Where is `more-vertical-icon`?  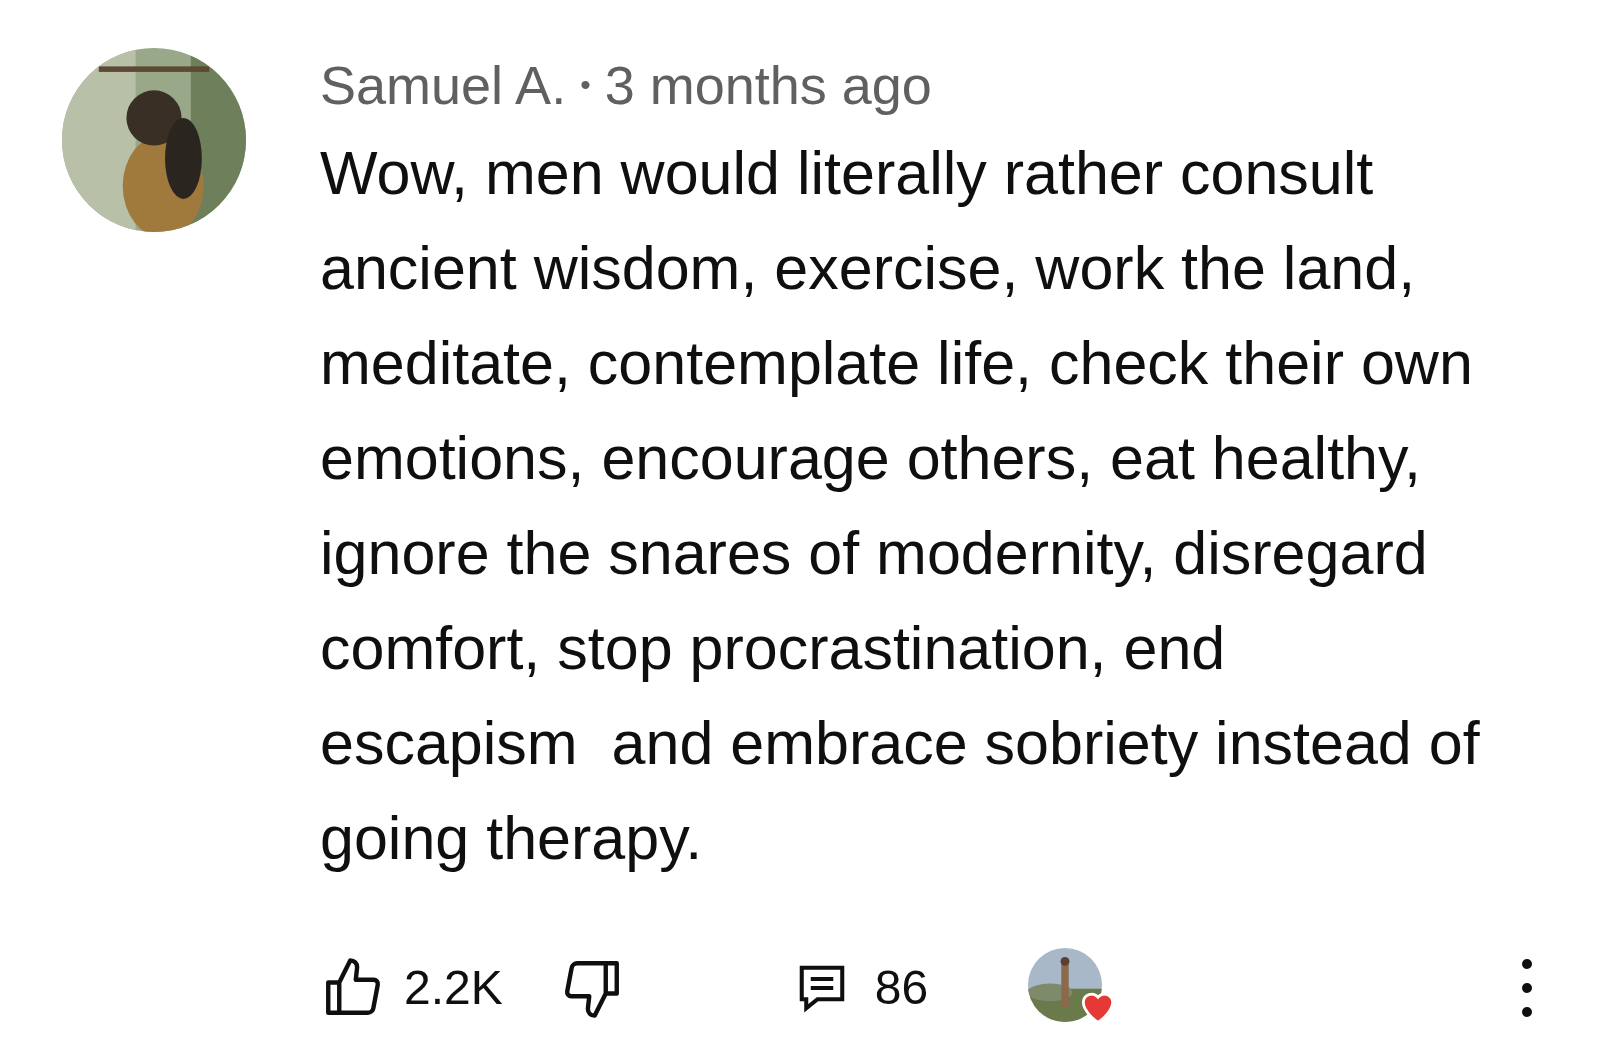 more-vertical-icon is located at coordinates (1527, 988).